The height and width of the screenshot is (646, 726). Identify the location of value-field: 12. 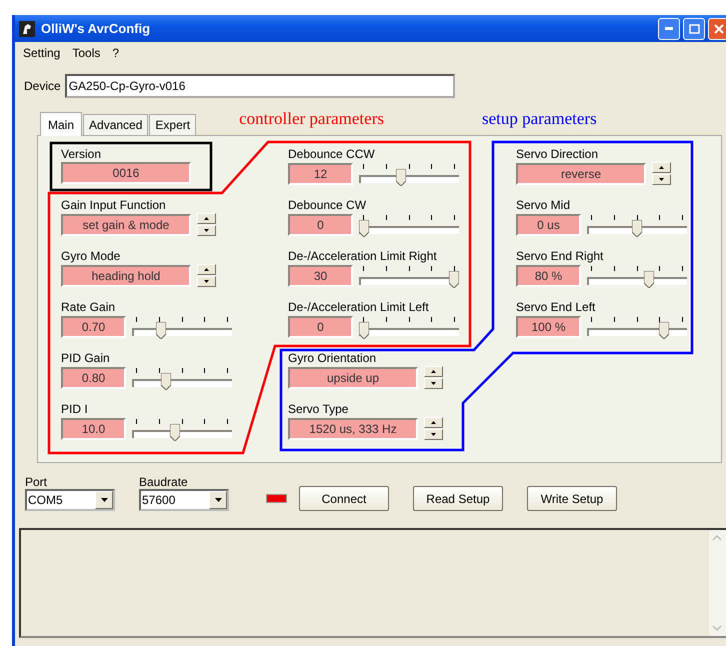
(320, 174).